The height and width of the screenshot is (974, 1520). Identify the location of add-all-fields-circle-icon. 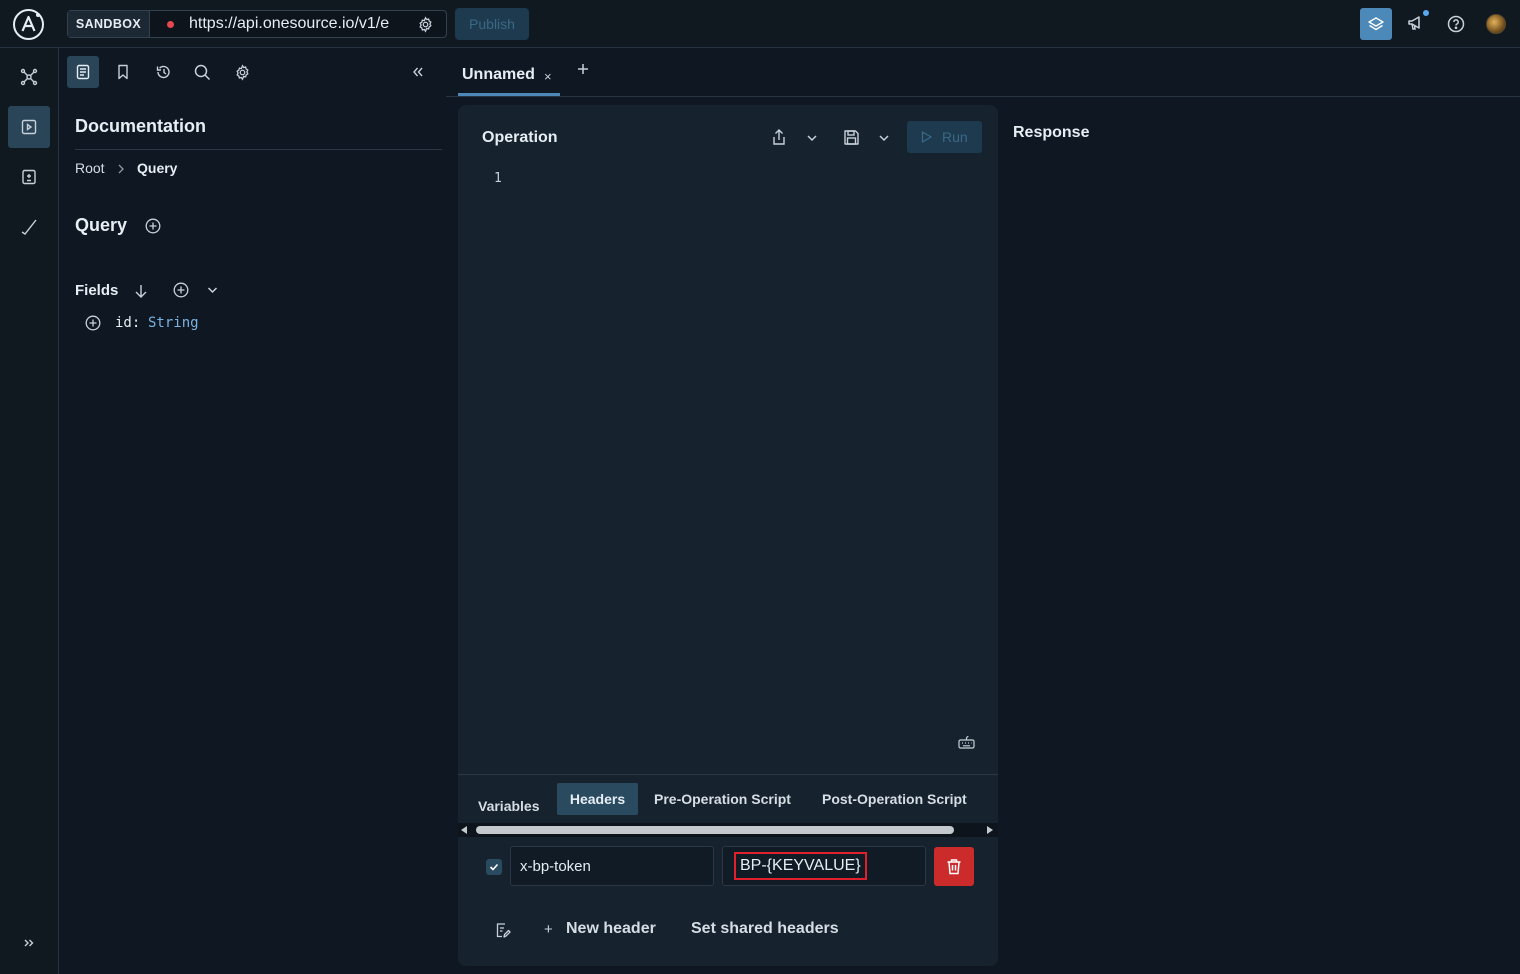
(181, 290).